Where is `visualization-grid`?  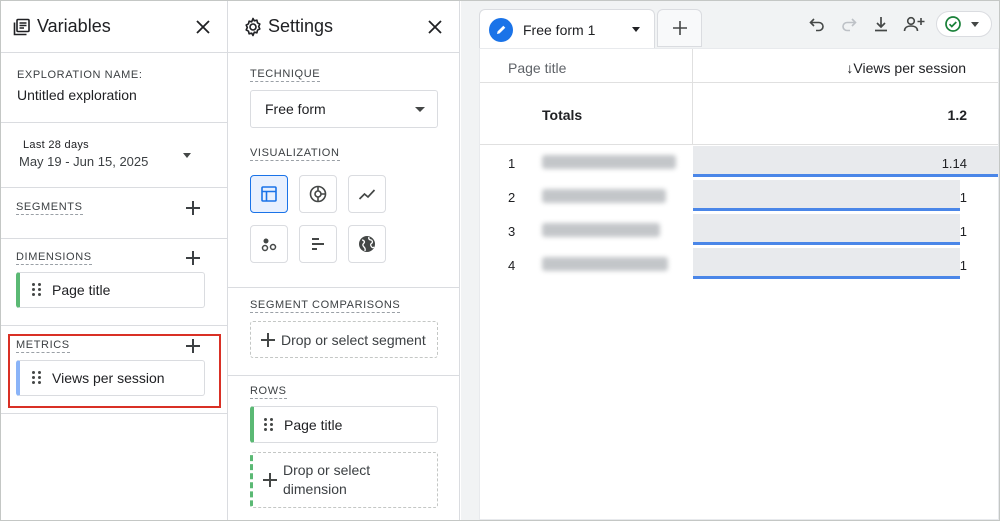
visualization-grid is located at coordinates (320, 219).